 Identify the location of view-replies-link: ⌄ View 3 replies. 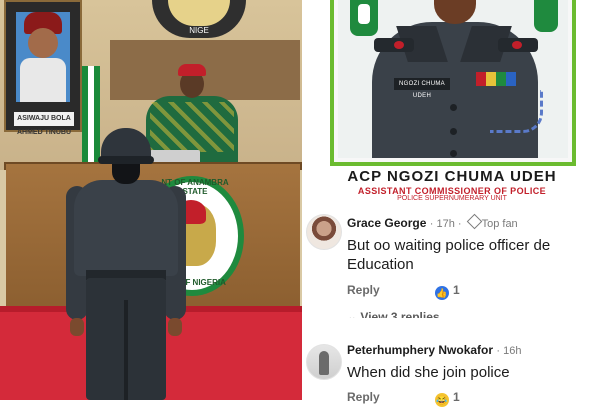
(393, 314).